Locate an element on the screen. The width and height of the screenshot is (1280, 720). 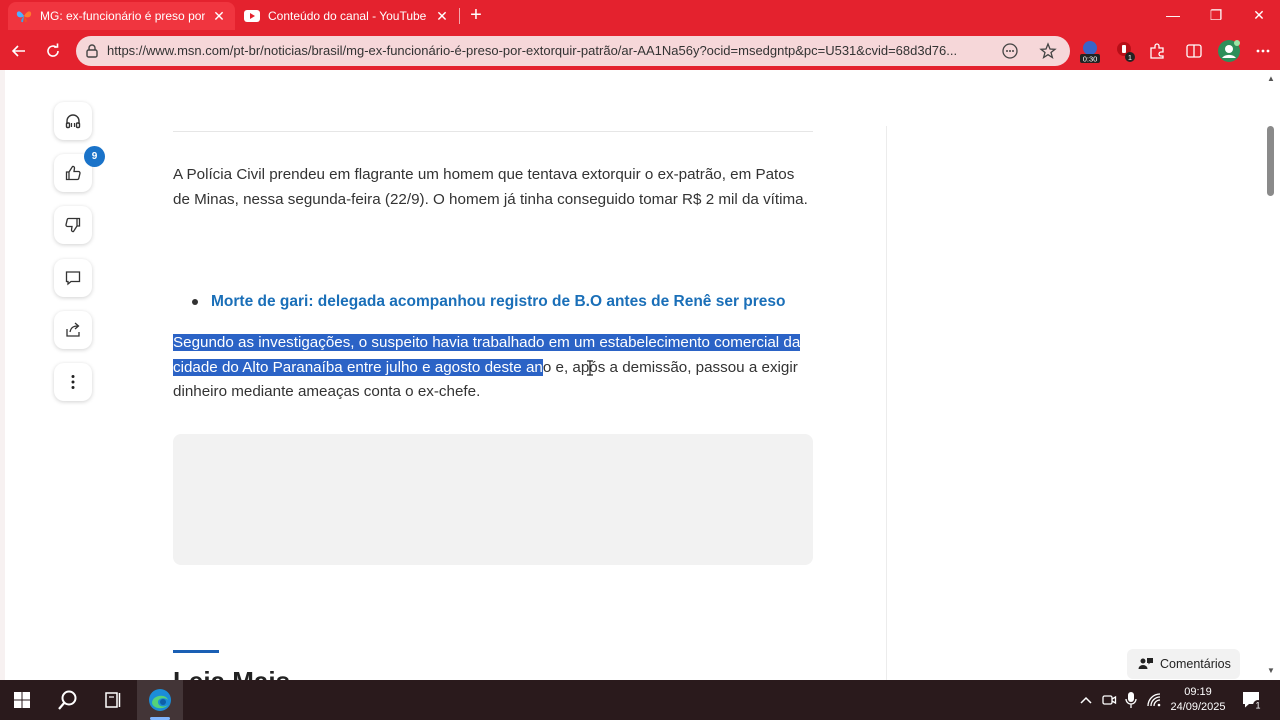
comments-button: Comentários is located at coordinates (1183, 664).